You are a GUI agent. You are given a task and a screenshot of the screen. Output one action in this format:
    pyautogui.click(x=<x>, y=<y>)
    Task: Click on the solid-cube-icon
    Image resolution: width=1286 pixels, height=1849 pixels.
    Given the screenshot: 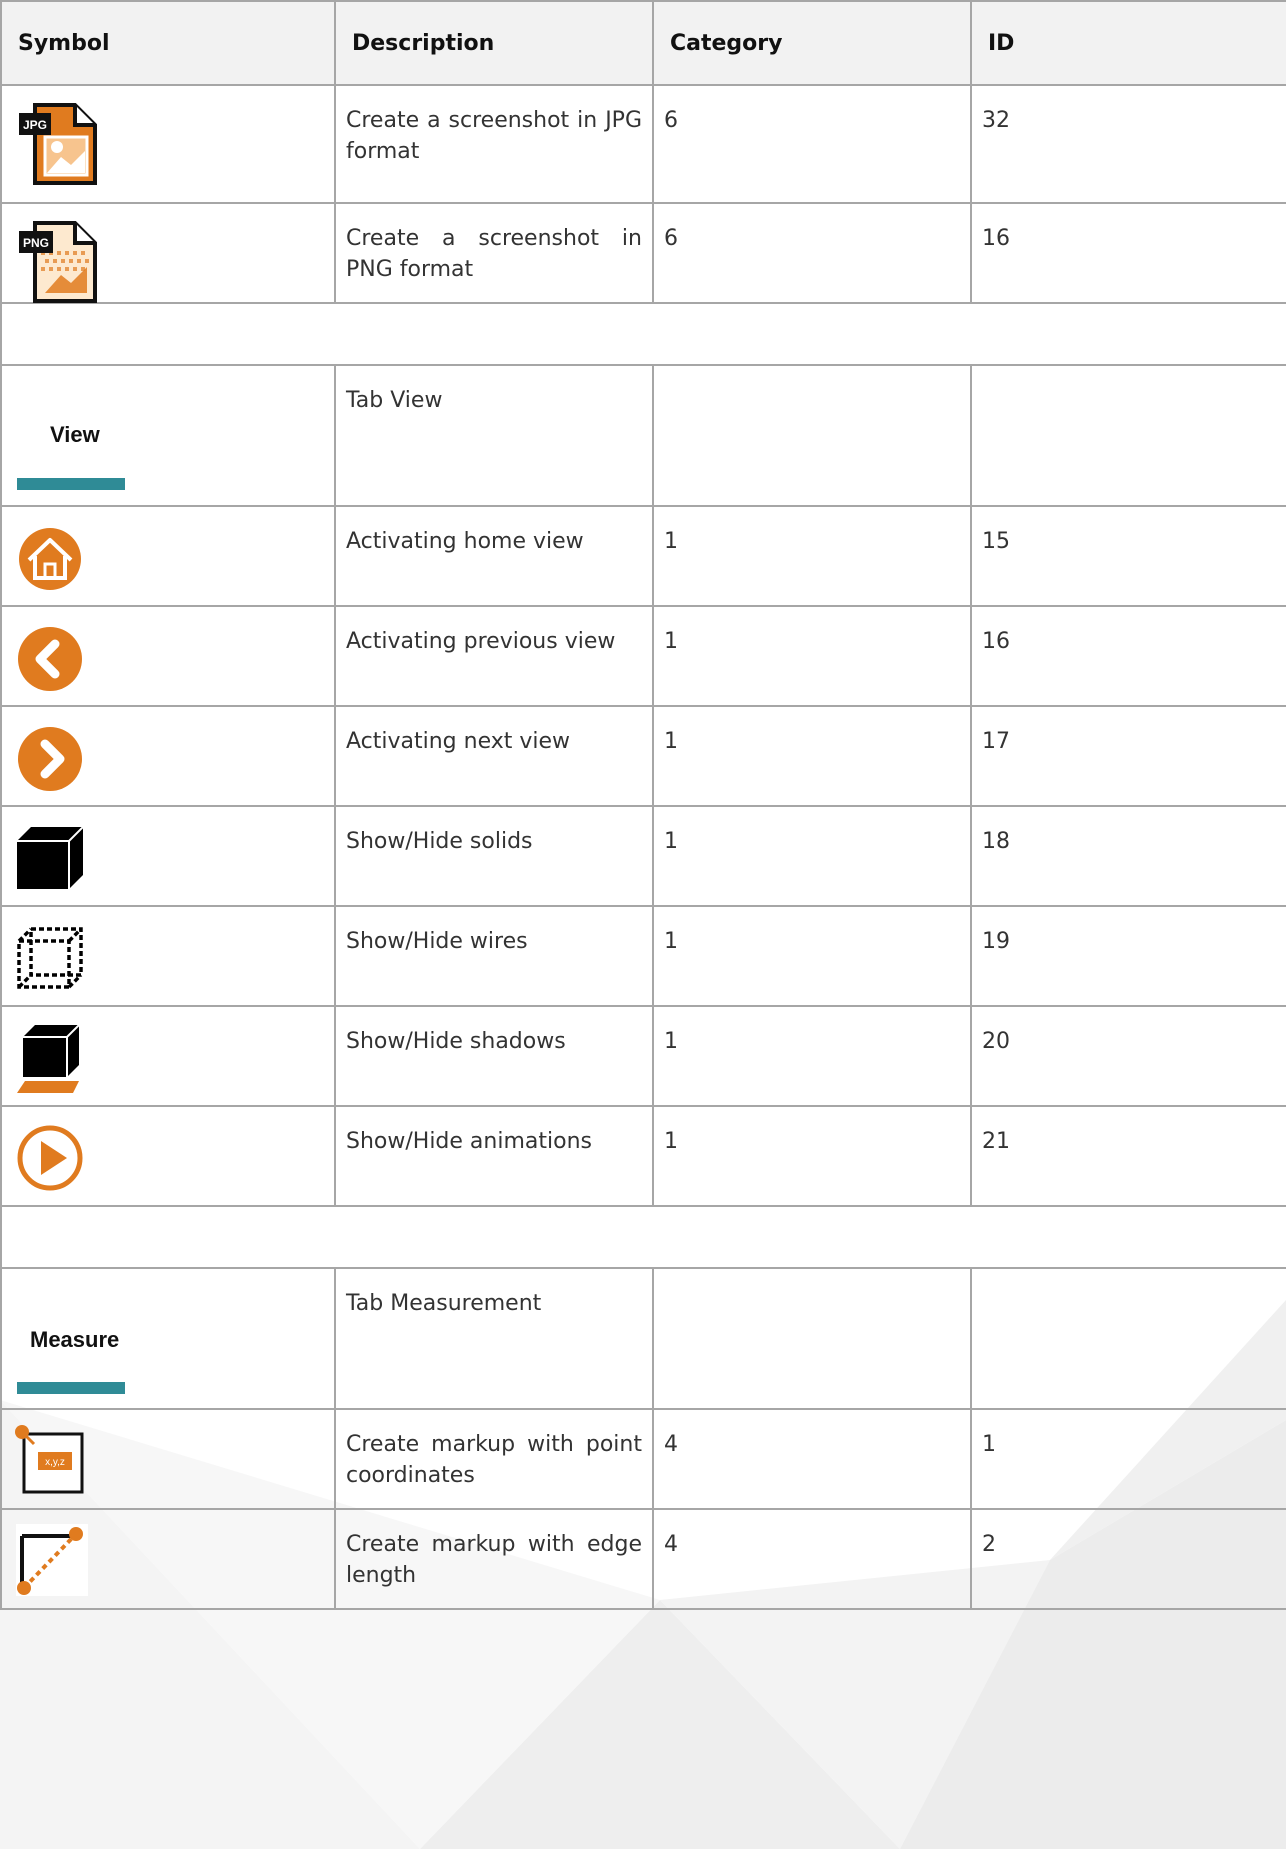 What is the action you would take?
    pyautogui.click(x=50, y=858)
    